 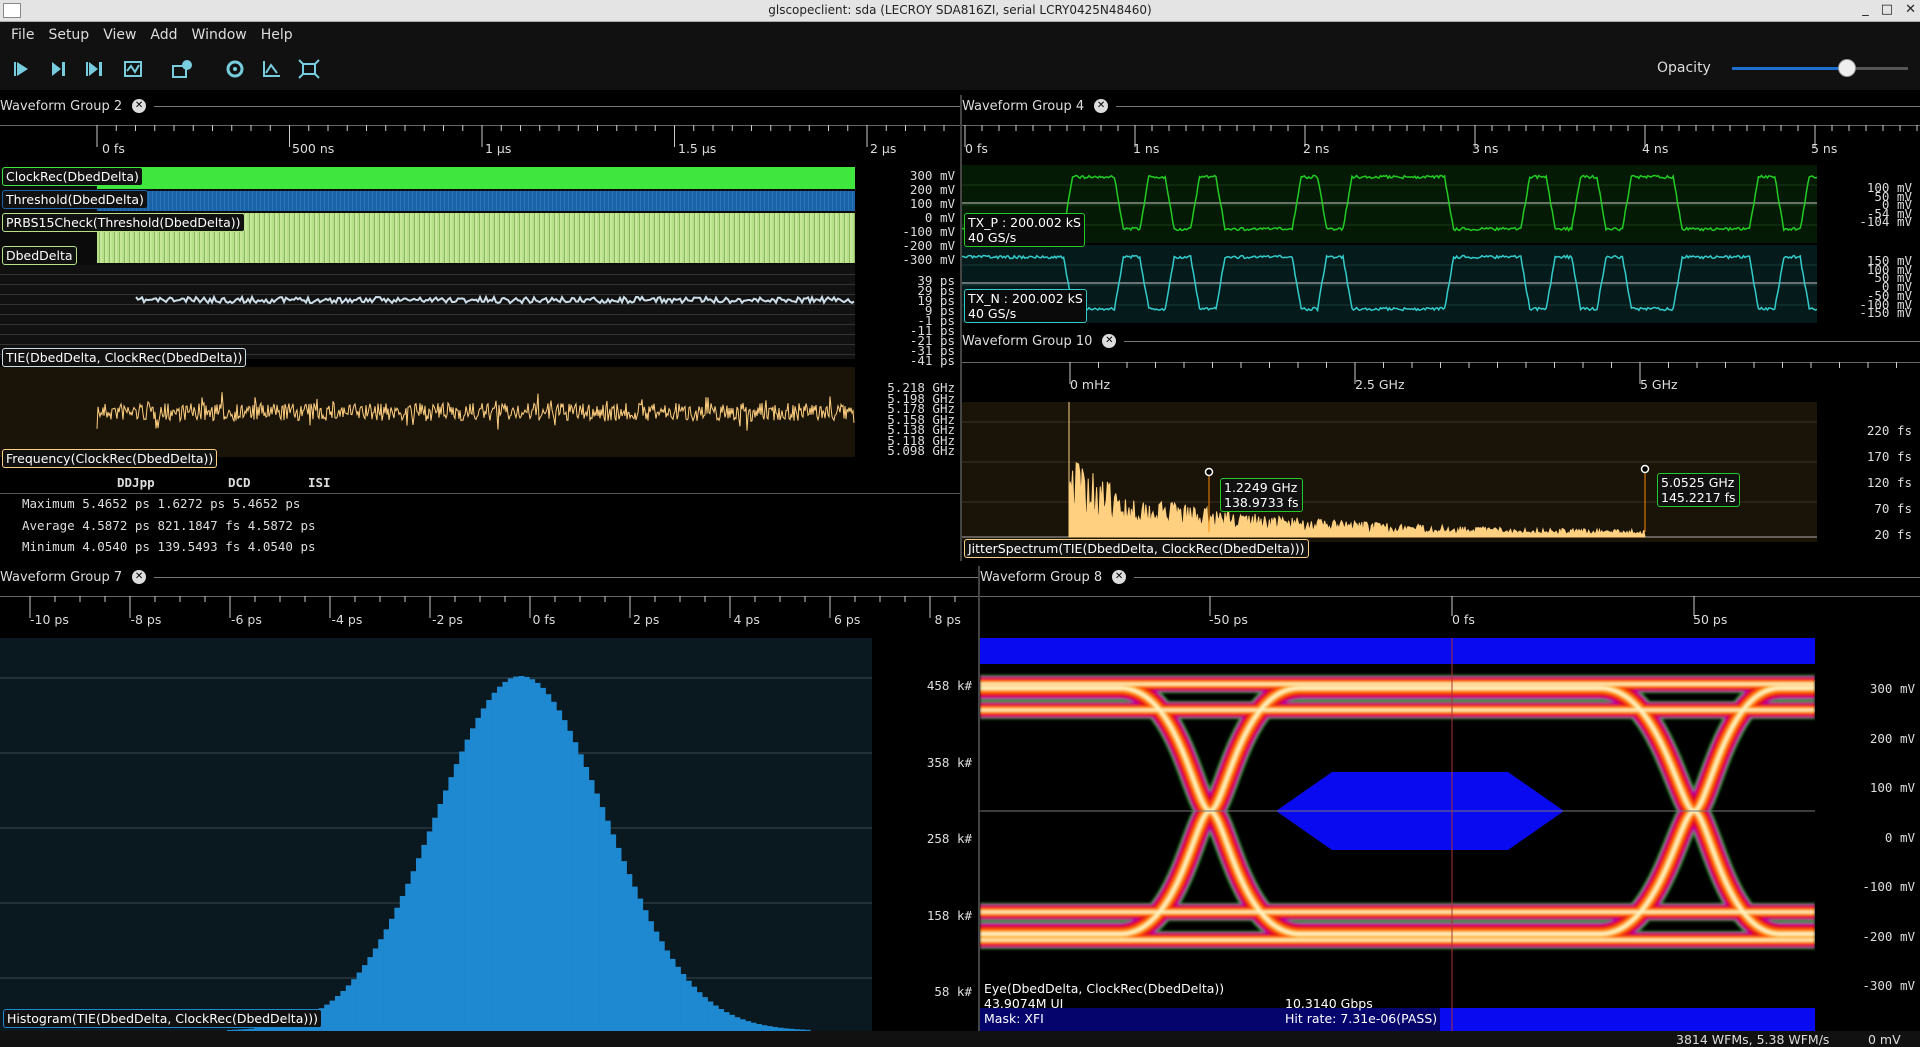 What do you see at coordinates (1698, 490) in the screenshot?
I see `spectrum-marker-2: 5.0525 GHz 145.2217 fs` at bounding box center [1698, 490].